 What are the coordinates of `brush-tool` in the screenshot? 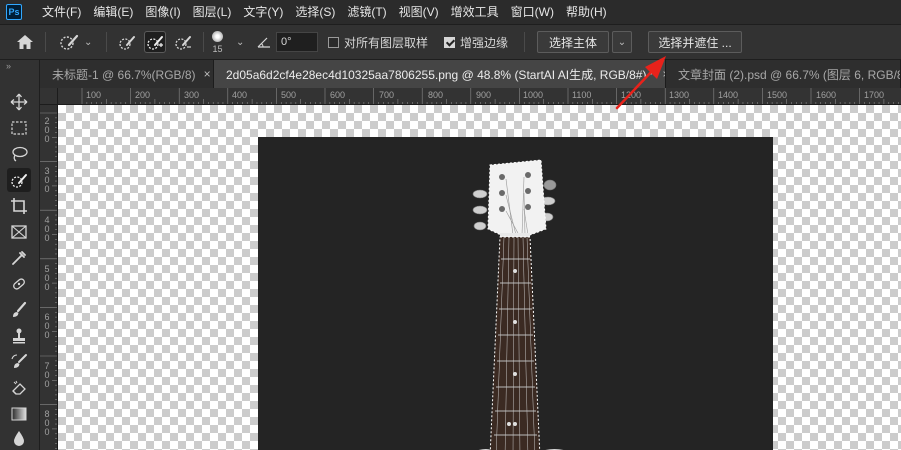 It's located at (19, 310).